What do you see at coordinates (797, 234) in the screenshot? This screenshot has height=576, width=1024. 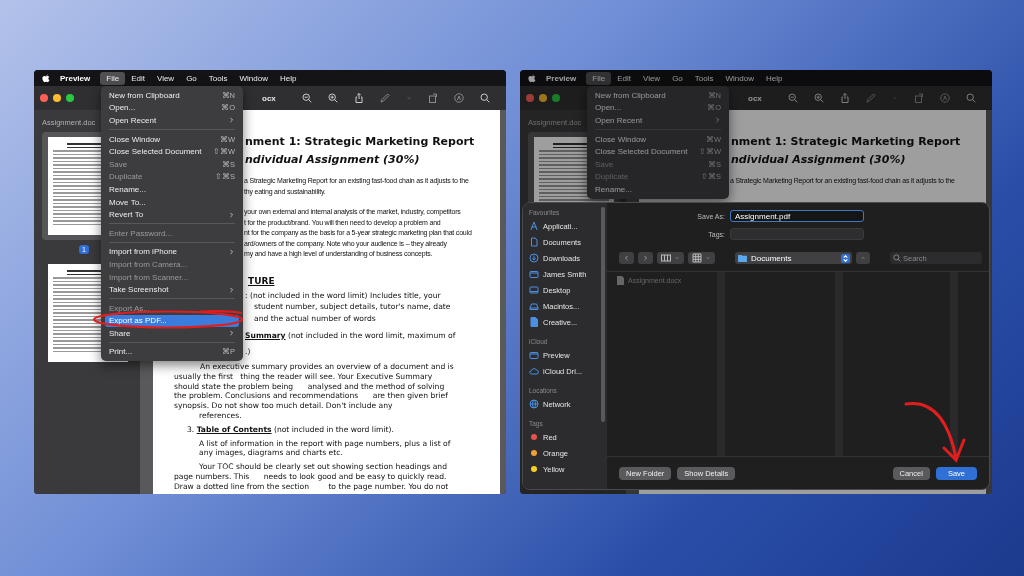 I see `tags-field` at bounding box center [797, 234].